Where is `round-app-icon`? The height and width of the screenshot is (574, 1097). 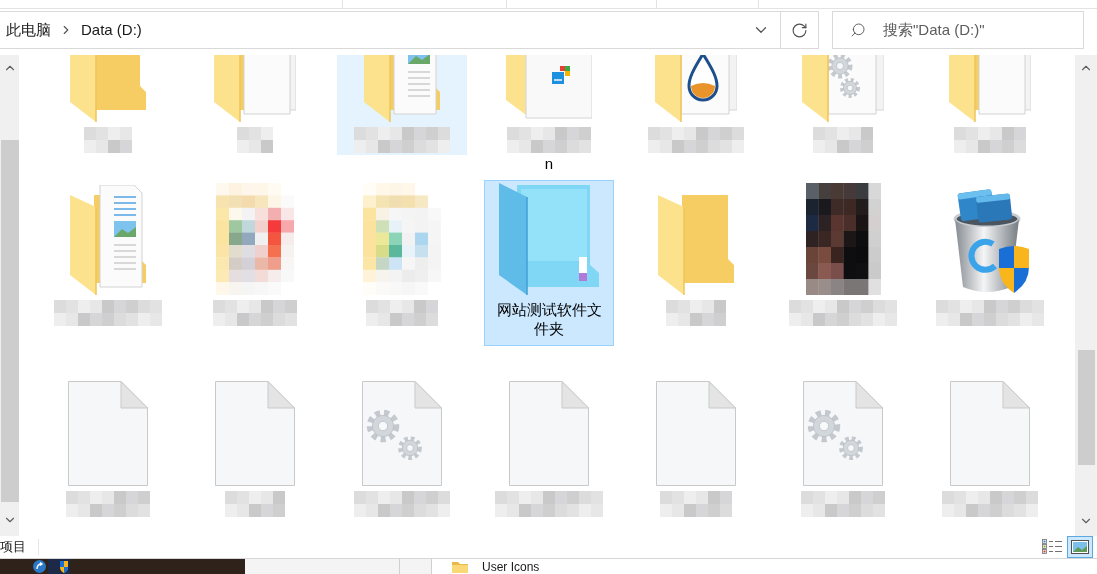
round-app-icon is located at coordinates (39, 566).